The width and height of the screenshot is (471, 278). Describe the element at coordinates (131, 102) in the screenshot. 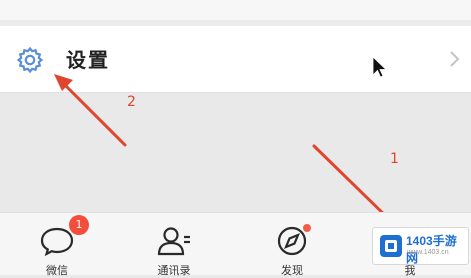

I see `annotation-2: 2` at that location.